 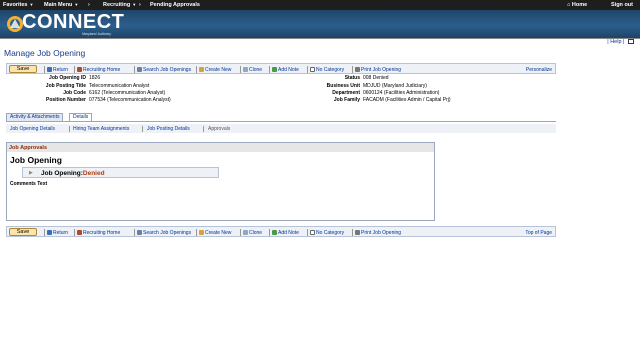 What do you see at coordinates (61, 5) in the screenshot?
I see `main-menu: Main Menu ▼` at bounding box center [61, 5].